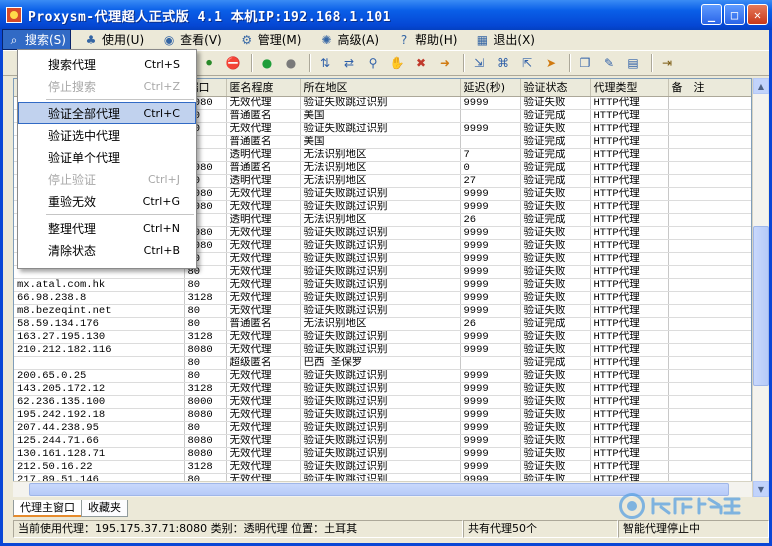 This screenshot has height=546, width=772. Describe the element at coordinates (72, 201) in the screenshot. I see `dropdown-item-label: 重验无效` at that location.